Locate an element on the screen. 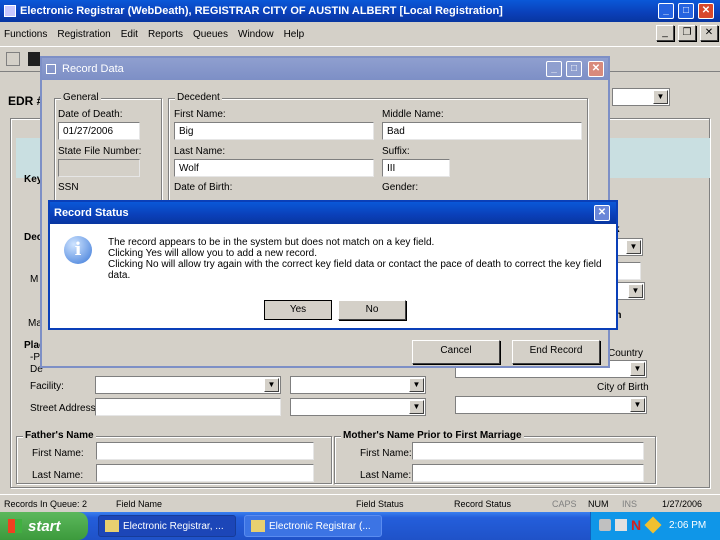  street-address-label: Street Address: is located at coordinates (64, 408).